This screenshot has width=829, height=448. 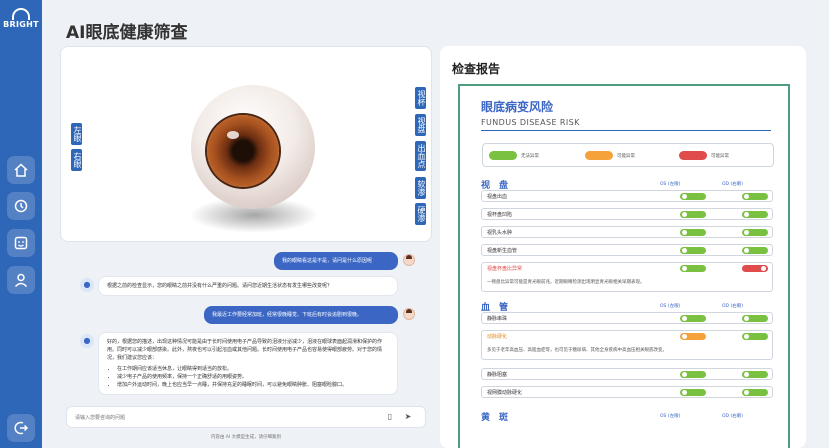 What do you see at coordinates (21, 14) in the screenshot?
I see `logo-mark-icon` at bounding box center [21, 14].